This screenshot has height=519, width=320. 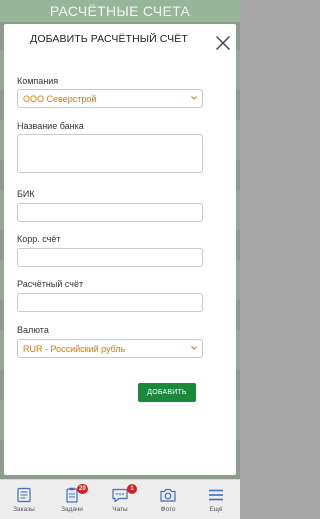 I want to click on company-select-value: ООО Северстрой, so click(x=60, y=99).